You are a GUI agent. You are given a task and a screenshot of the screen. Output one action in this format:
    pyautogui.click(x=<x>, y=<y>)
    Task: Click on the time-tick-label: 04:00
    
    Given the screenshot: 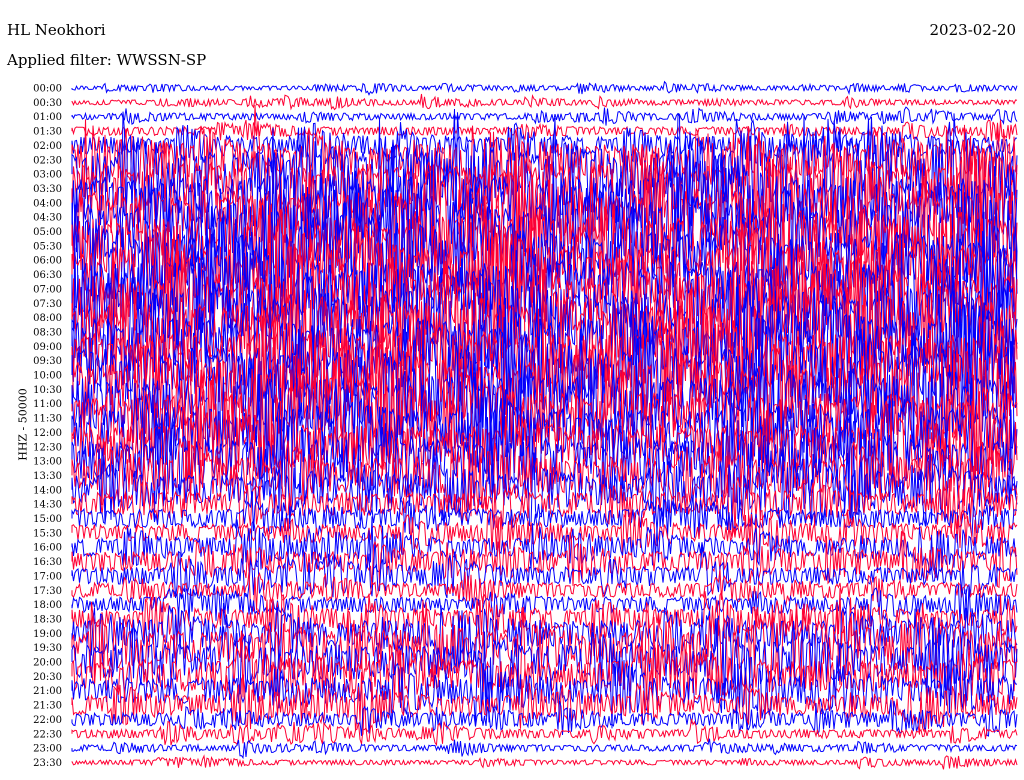 What is the action you would take?
    pyautogui.click(x=47, y=203)
    